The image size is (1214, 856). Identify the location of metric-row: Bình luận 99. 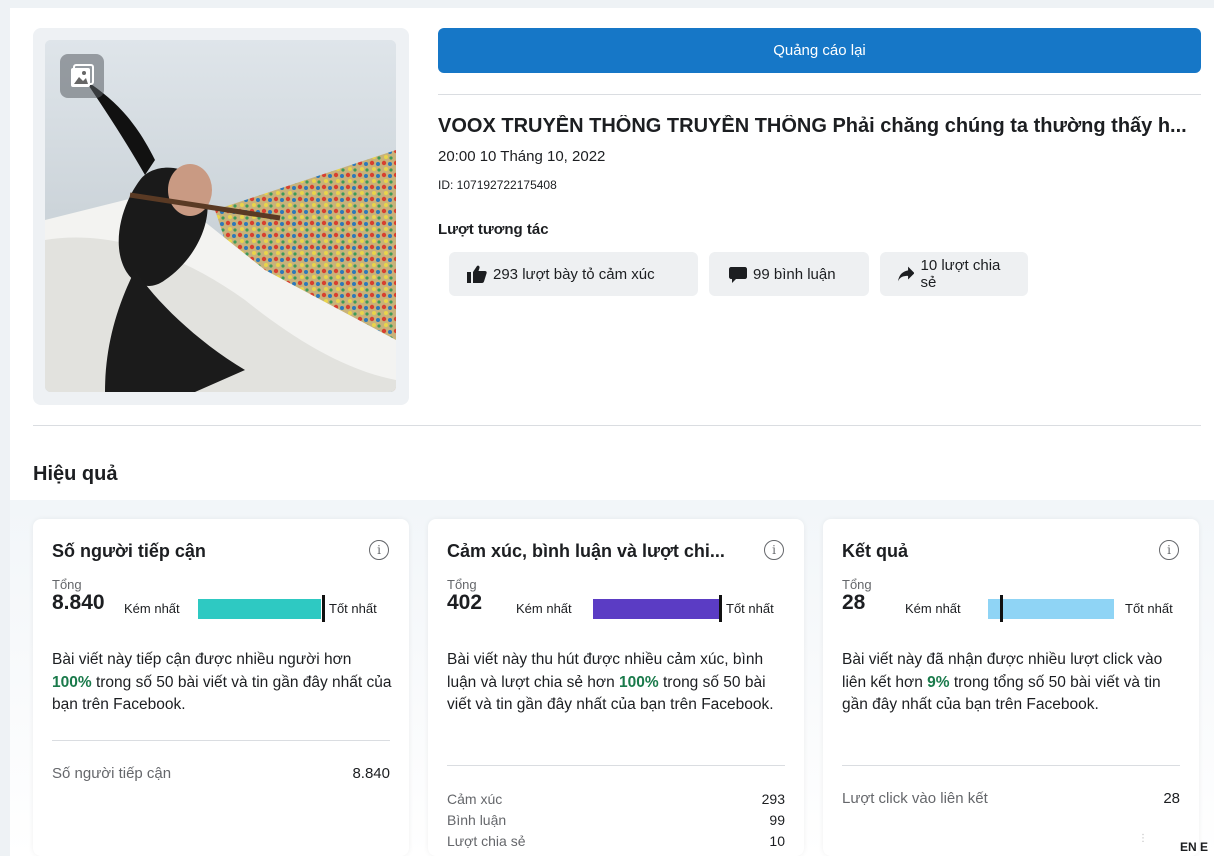
(616, 820).